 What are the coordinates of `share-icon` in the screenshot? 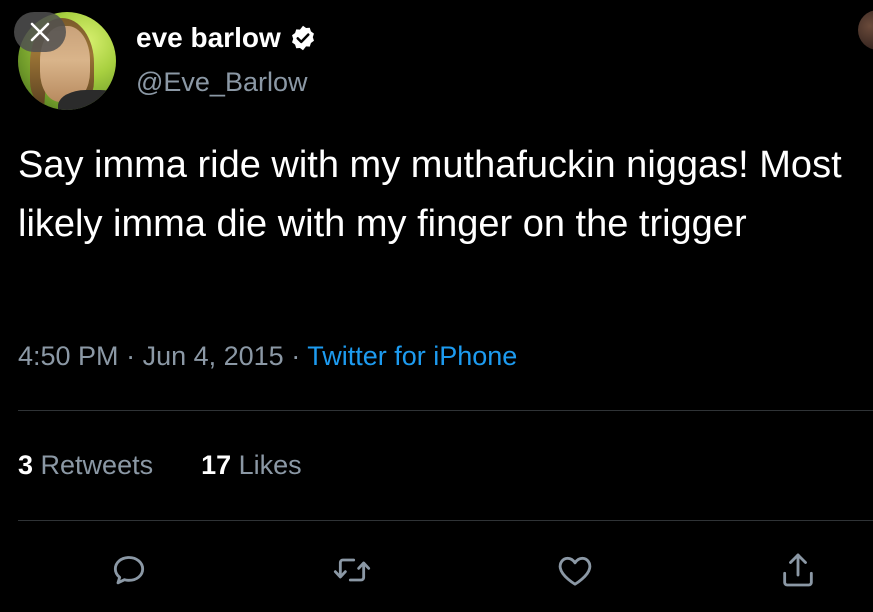 It's located at (798, 570).